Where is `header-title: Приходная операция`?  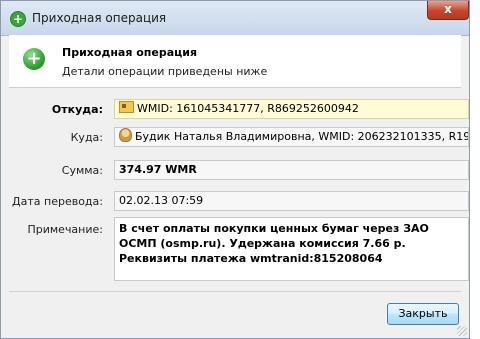
header-title: Приходная операция is located at coordinates (130, 52).